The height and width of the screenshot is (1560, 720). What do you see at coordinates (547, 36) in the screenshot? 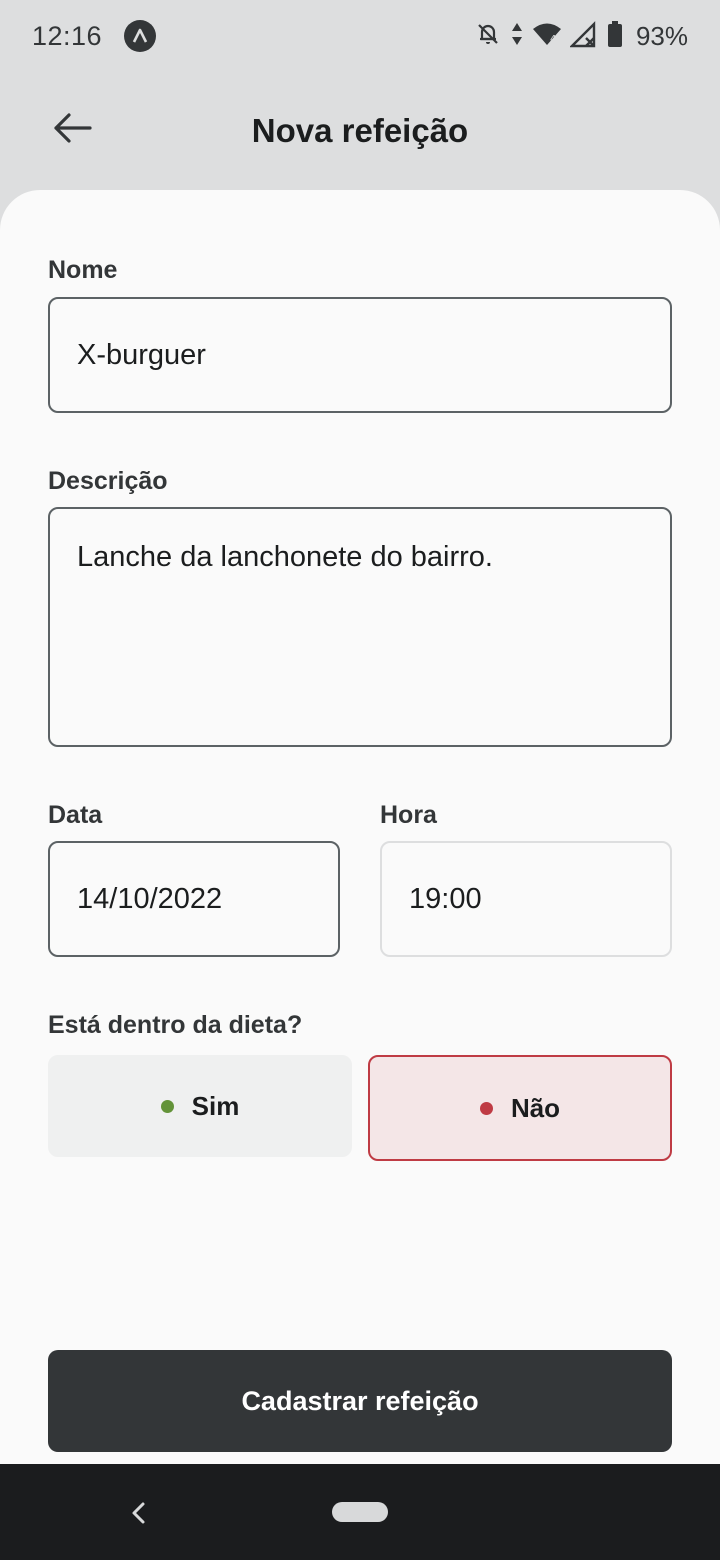
I see `wifi-icon: 4` at bounding box center [547, 36].